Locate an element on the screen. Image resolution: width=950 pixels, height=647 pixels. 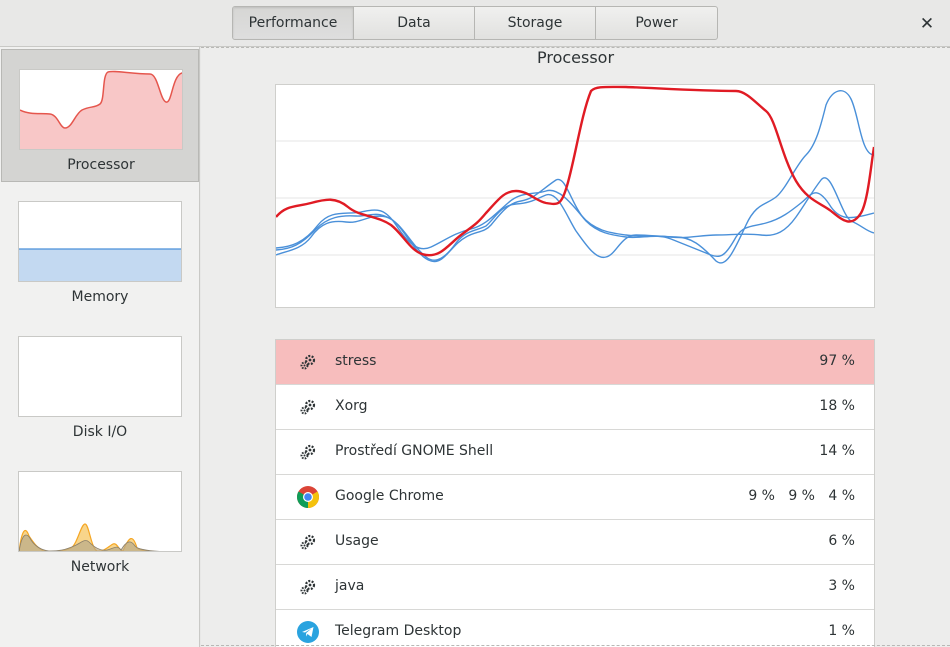
telegram-icon-svg is located at coordinates (308, 632).